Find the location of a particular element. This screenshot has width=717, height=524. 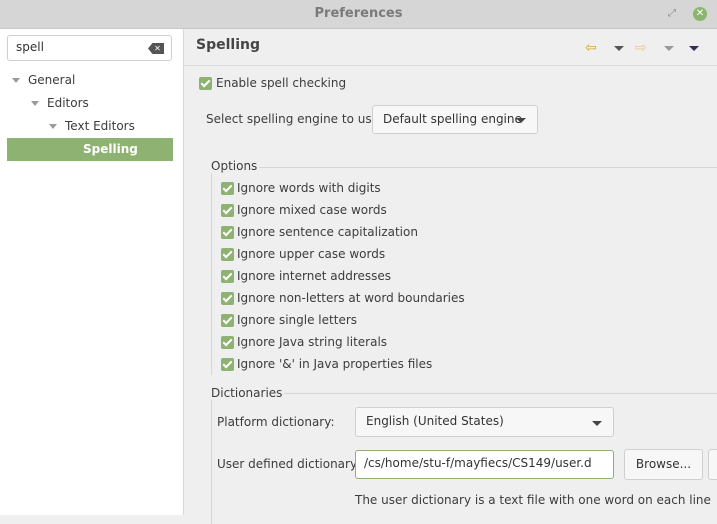

window-title: Preferences is located at coordinates (358, 13).